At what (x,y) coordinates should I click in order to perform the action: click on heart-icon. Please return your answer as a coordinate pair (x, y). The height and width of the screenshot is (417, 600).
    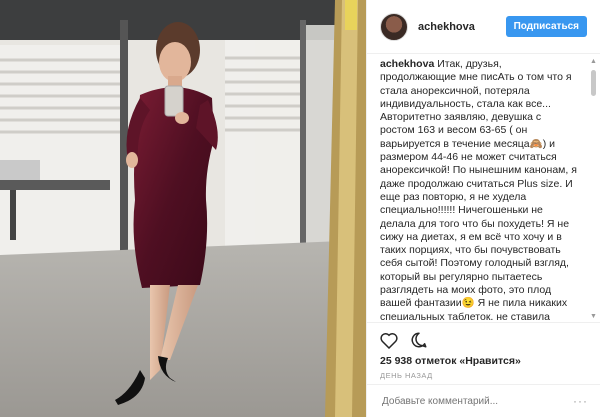
    Looking at the image, I should click on (389, 340).